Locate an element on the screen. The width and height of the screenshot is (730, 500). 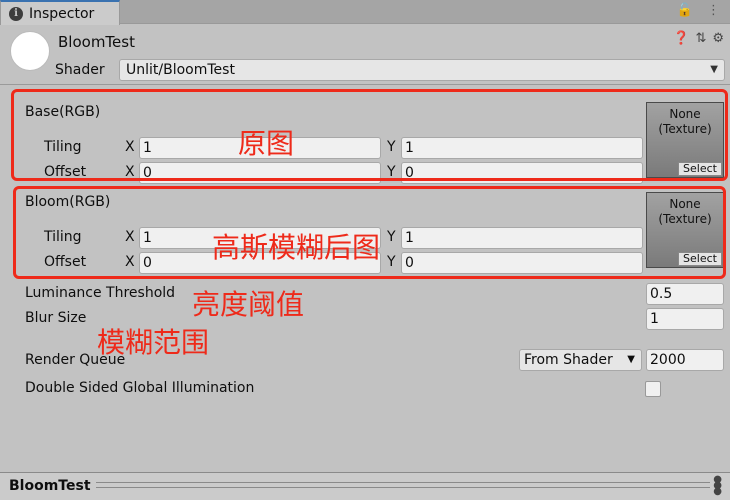
footer-material-name: BloomTest is located at coordinates (50, 486).